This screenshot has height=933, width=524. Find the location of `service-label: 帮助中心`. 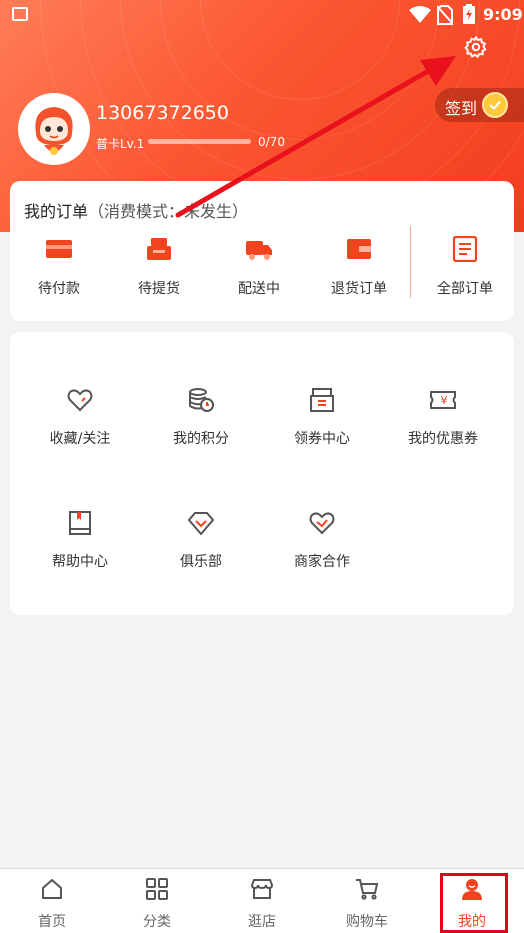

service-label: 帮助中心 is located at coordinates (80, 562).